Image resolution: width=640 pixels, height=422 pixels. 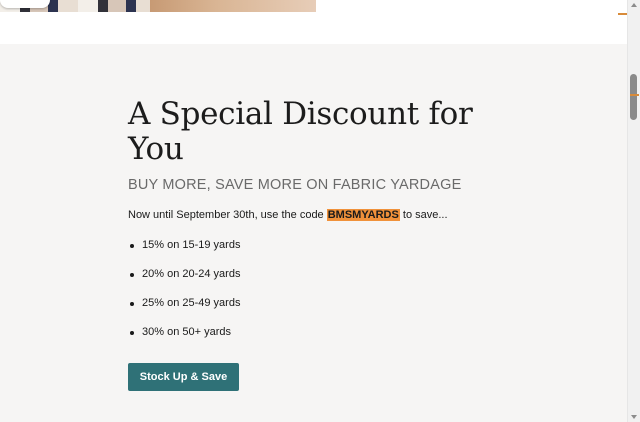 I want to click on stock-up-save-button: Stock Up & Save, so click(x=183, y=377).